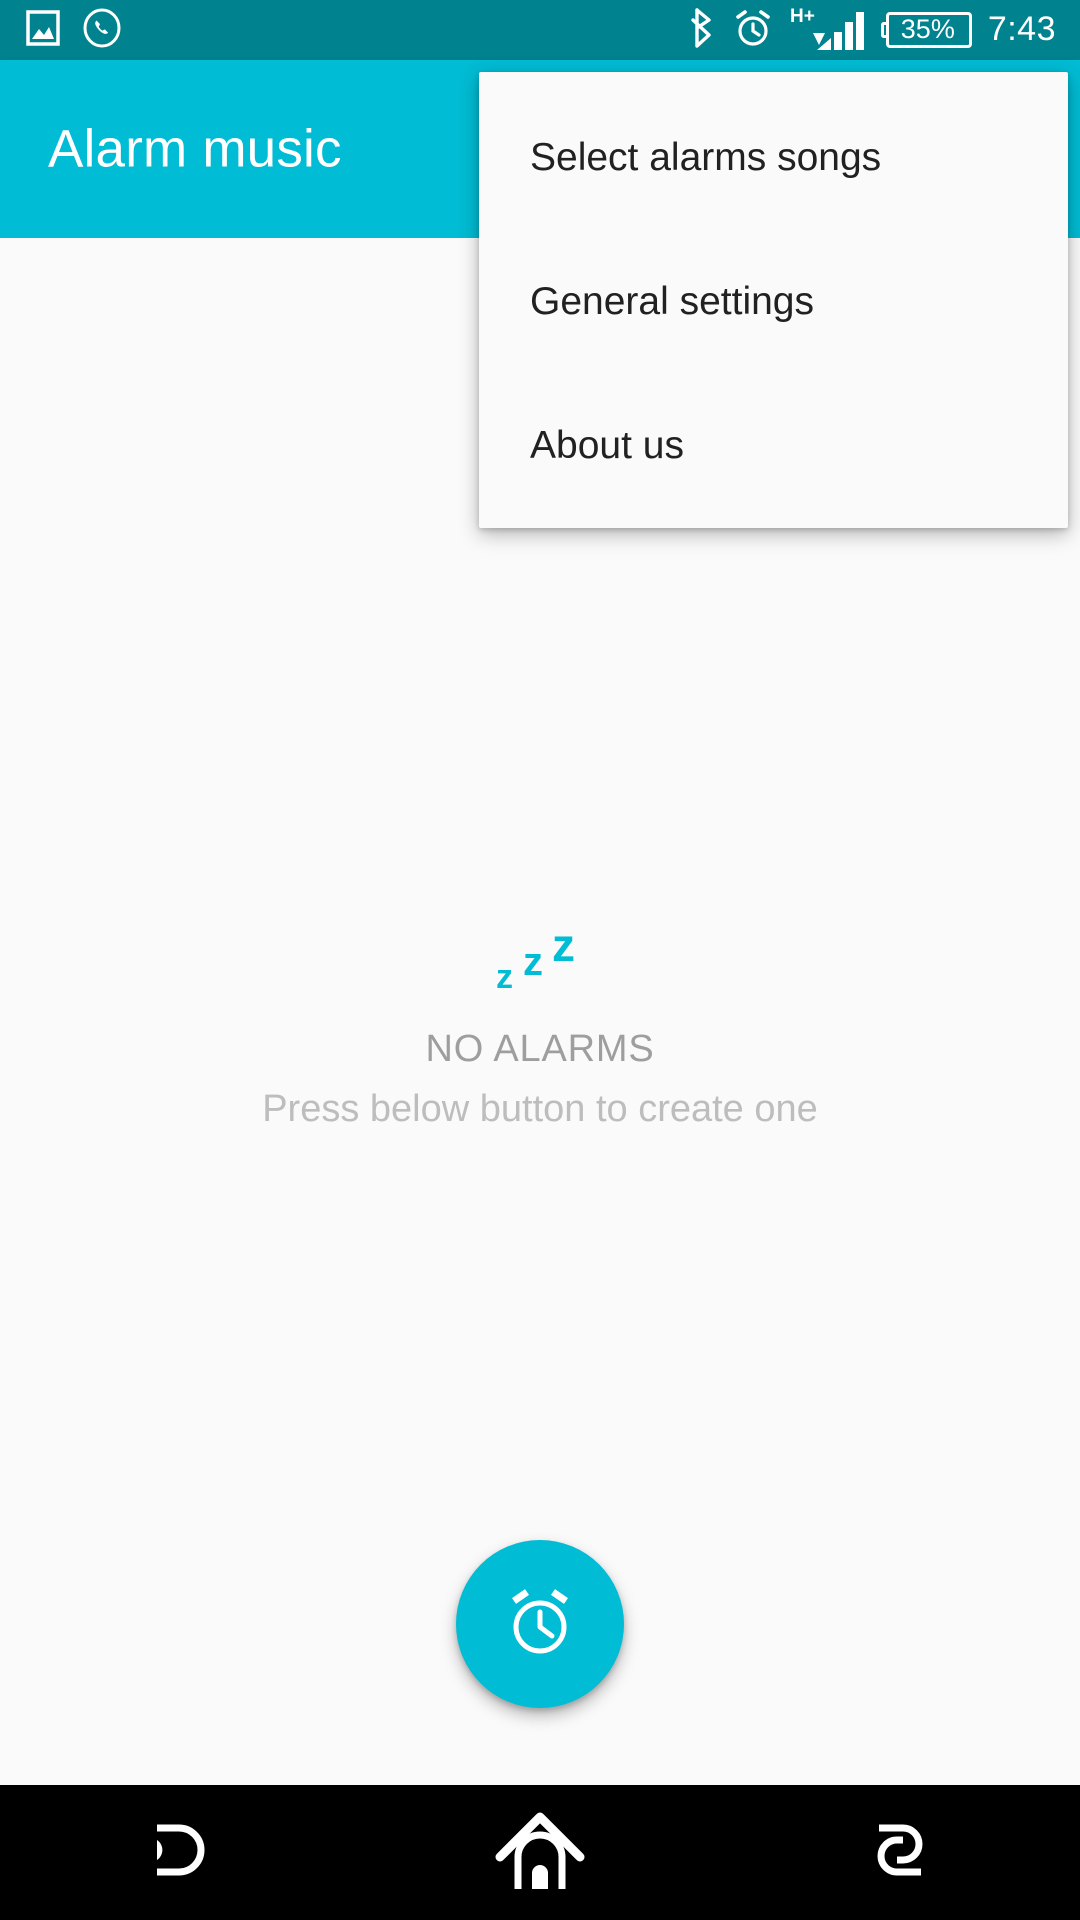  I want to click on bluetooth-icon, so click(702, 30).